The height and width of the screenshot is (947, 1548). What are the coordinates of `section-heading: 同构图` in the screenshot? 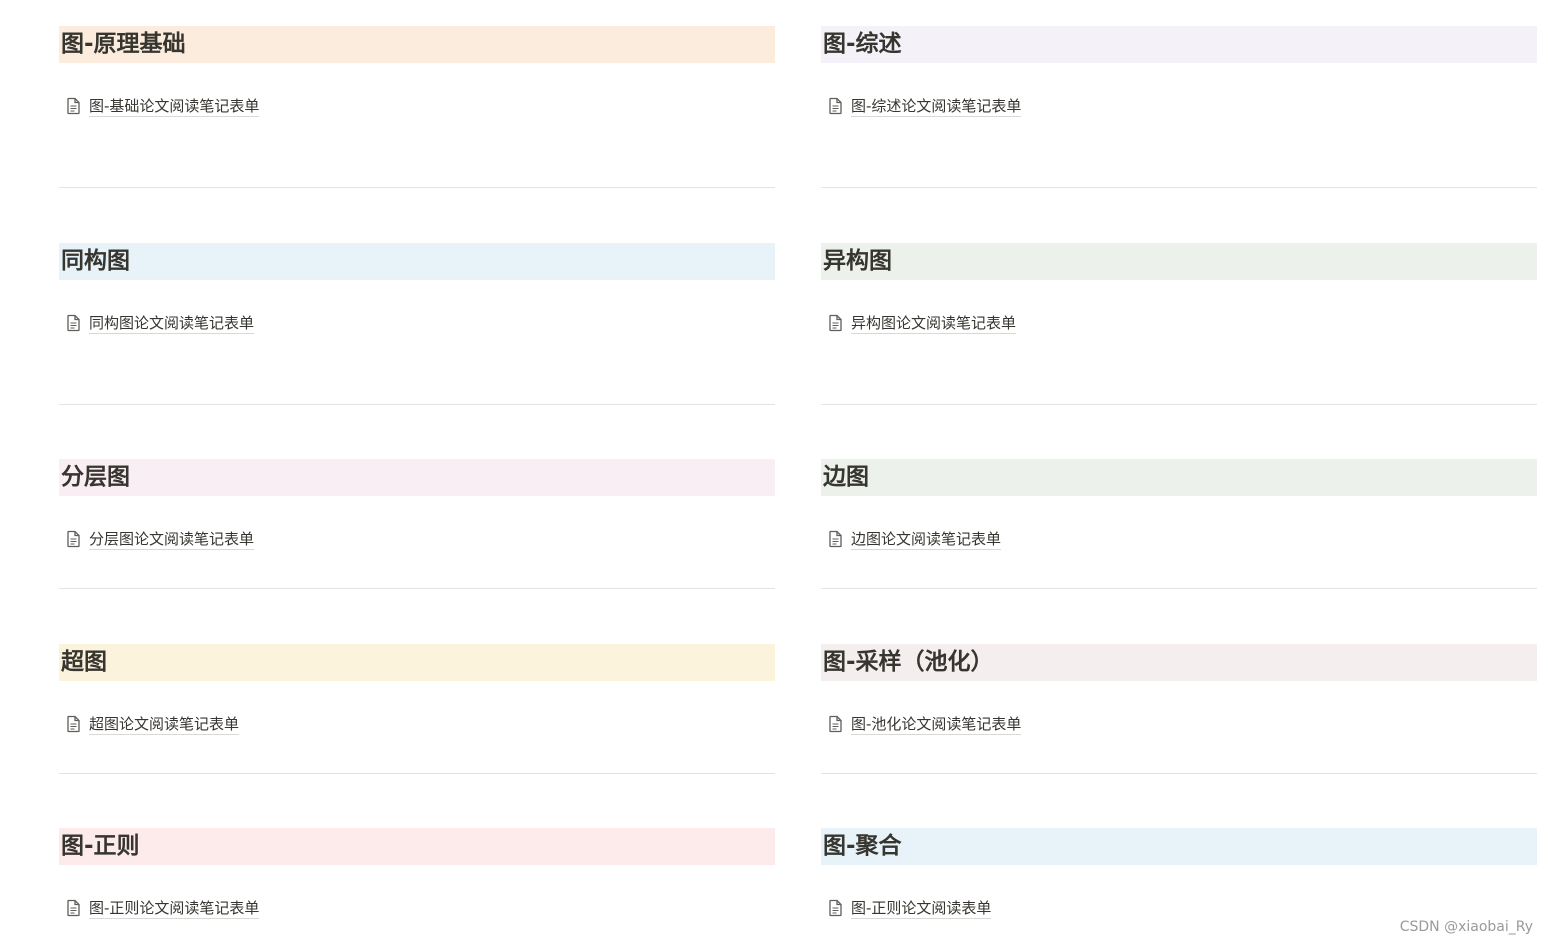 It's located at (417, 261).